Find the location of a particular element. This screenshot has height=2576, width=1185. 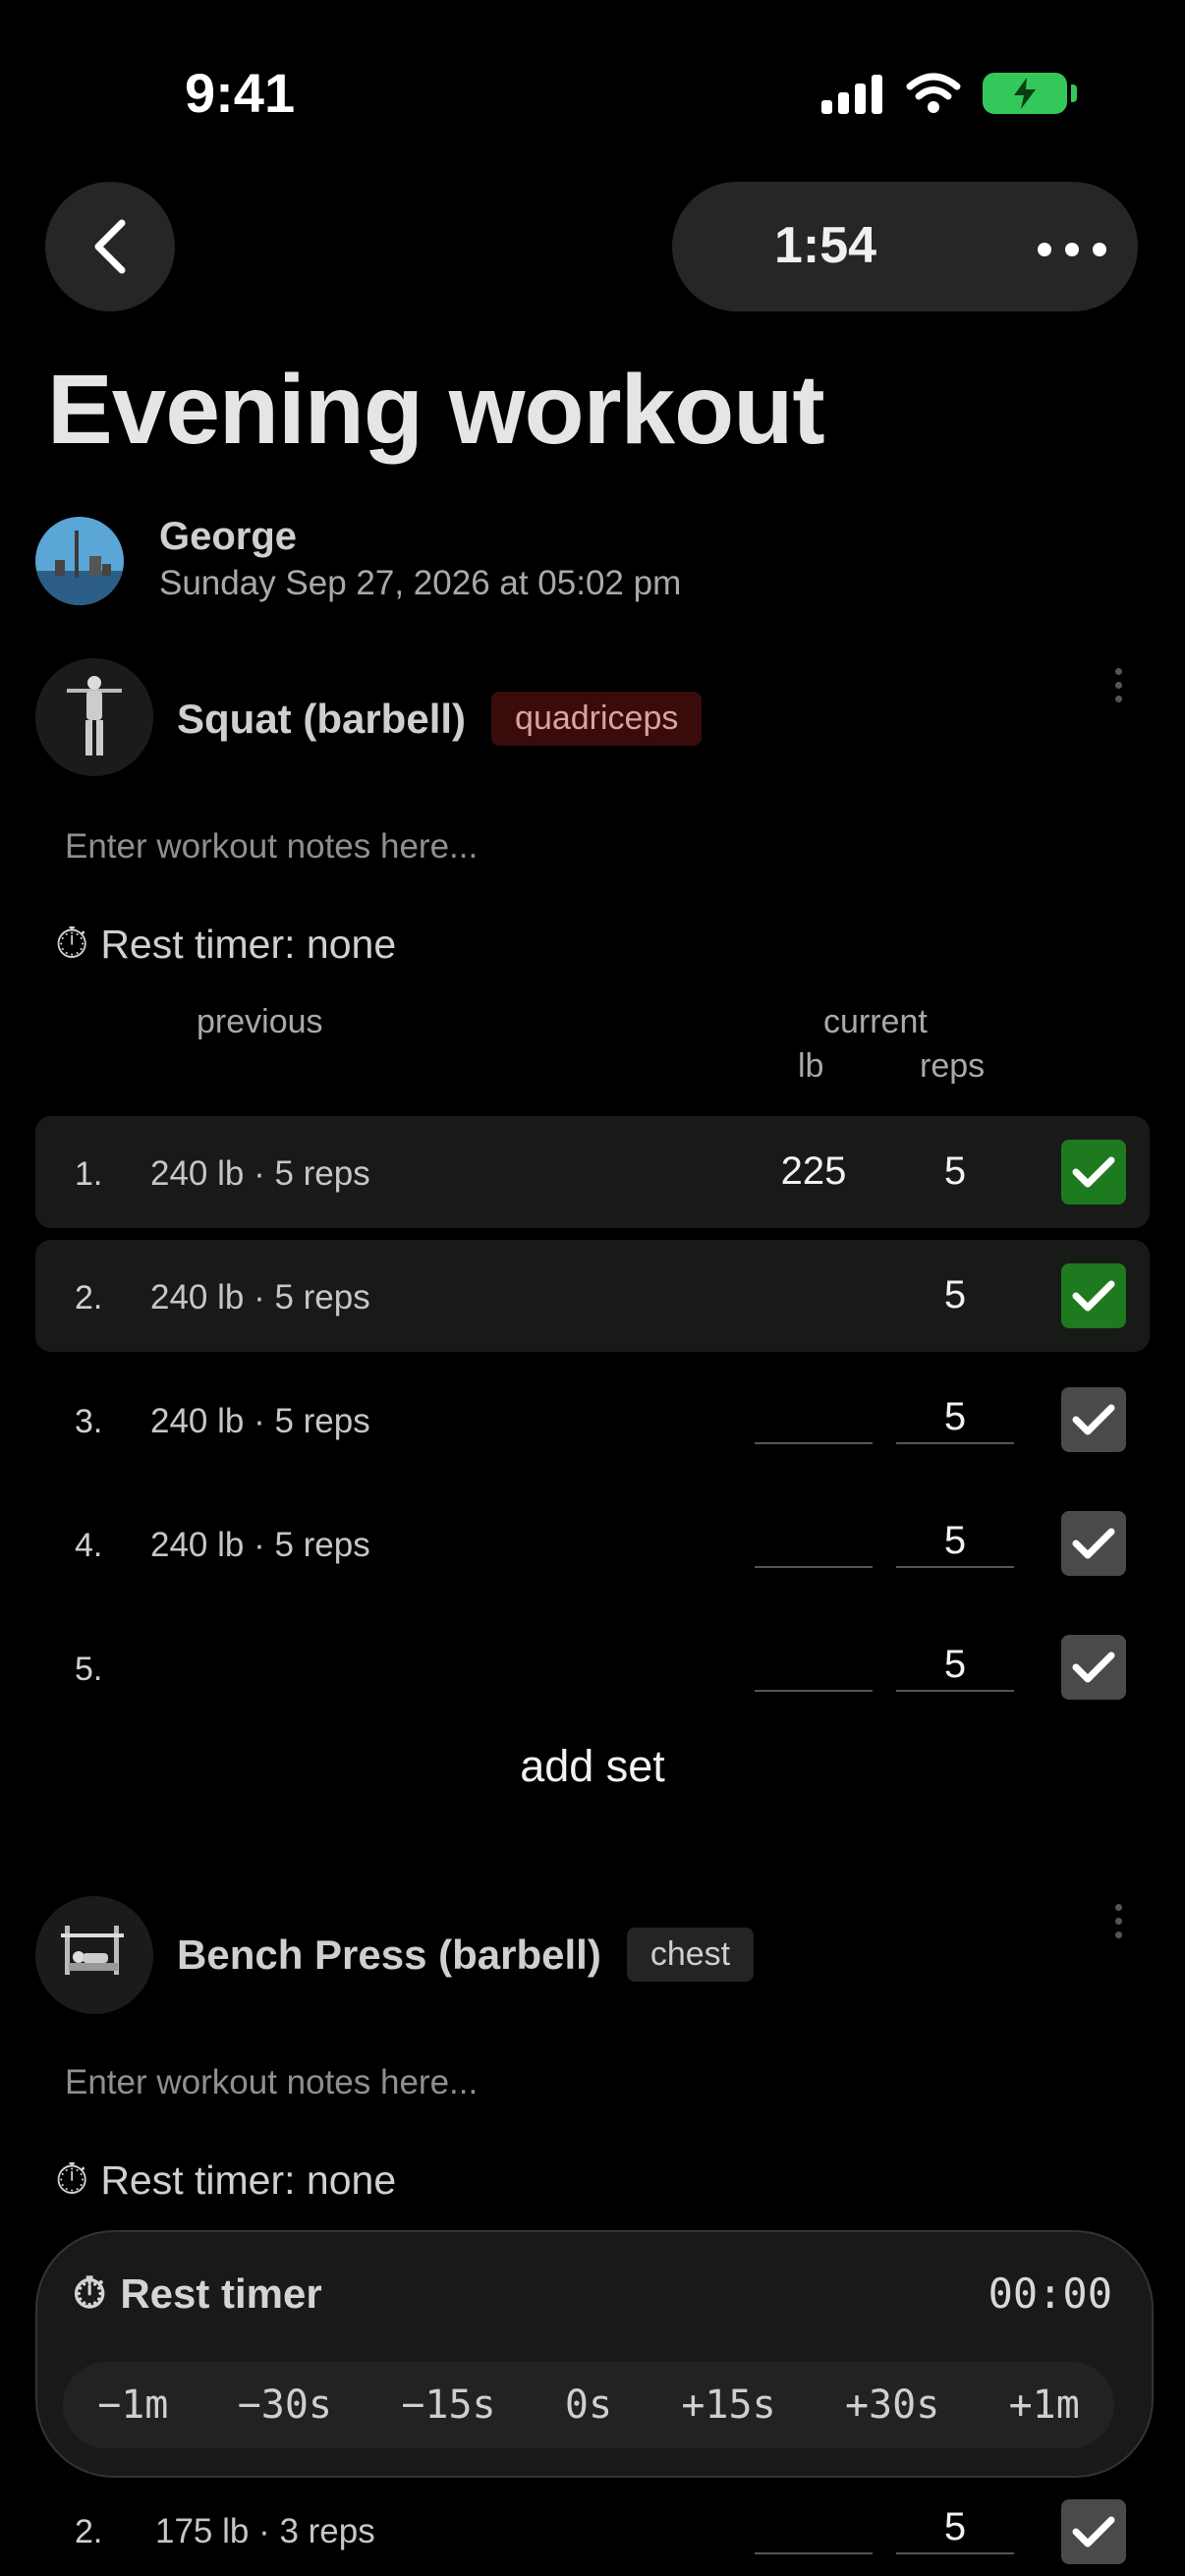

signal-icon is located at coordinates (852, 94).